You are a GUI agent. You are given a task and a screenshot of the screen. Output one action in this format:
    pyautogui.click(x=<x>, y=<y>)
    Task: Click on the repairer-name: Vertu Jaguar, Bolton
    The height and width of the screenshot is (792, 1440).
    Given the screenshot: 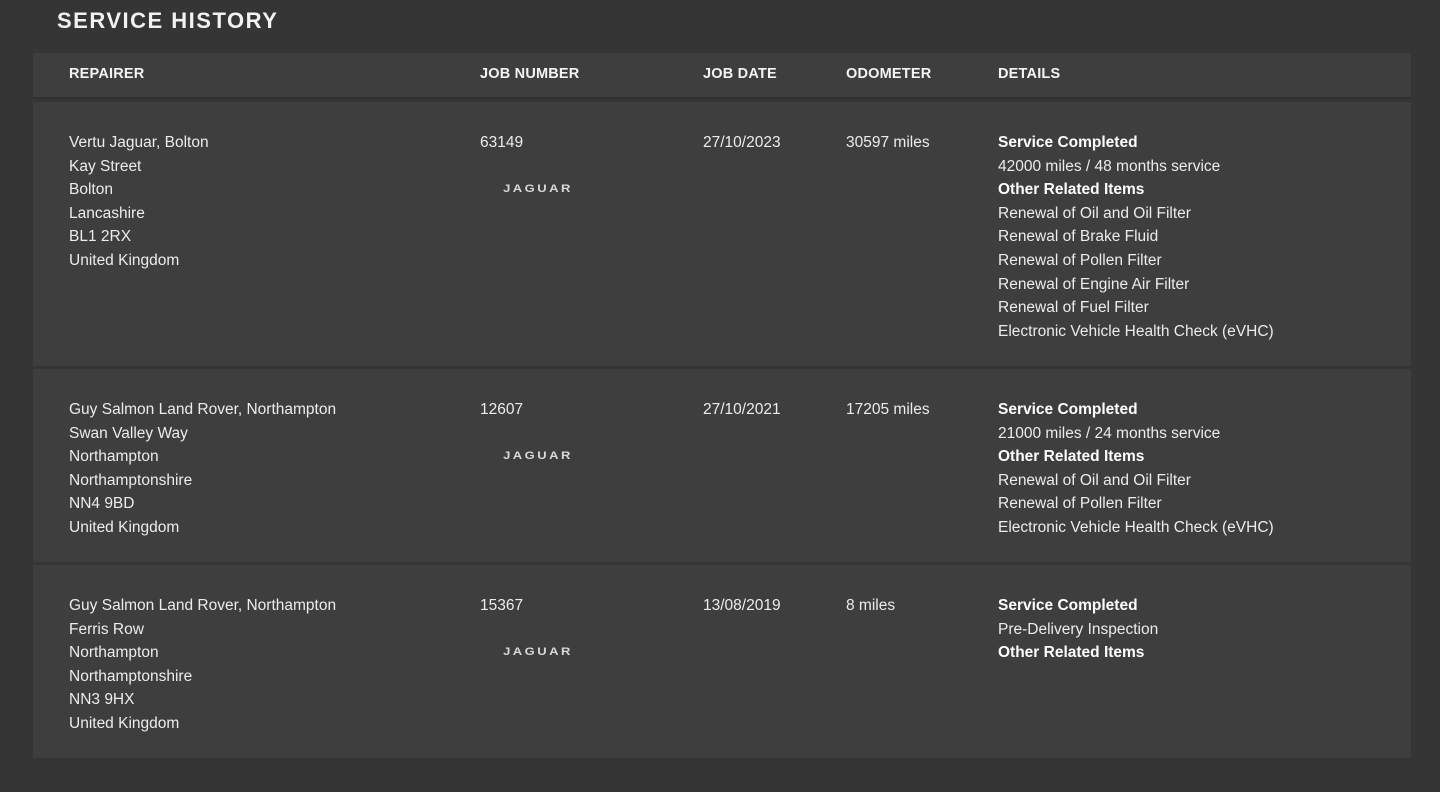 What is the action you would take?
    pyautogui.click(x=139, y=142)
    